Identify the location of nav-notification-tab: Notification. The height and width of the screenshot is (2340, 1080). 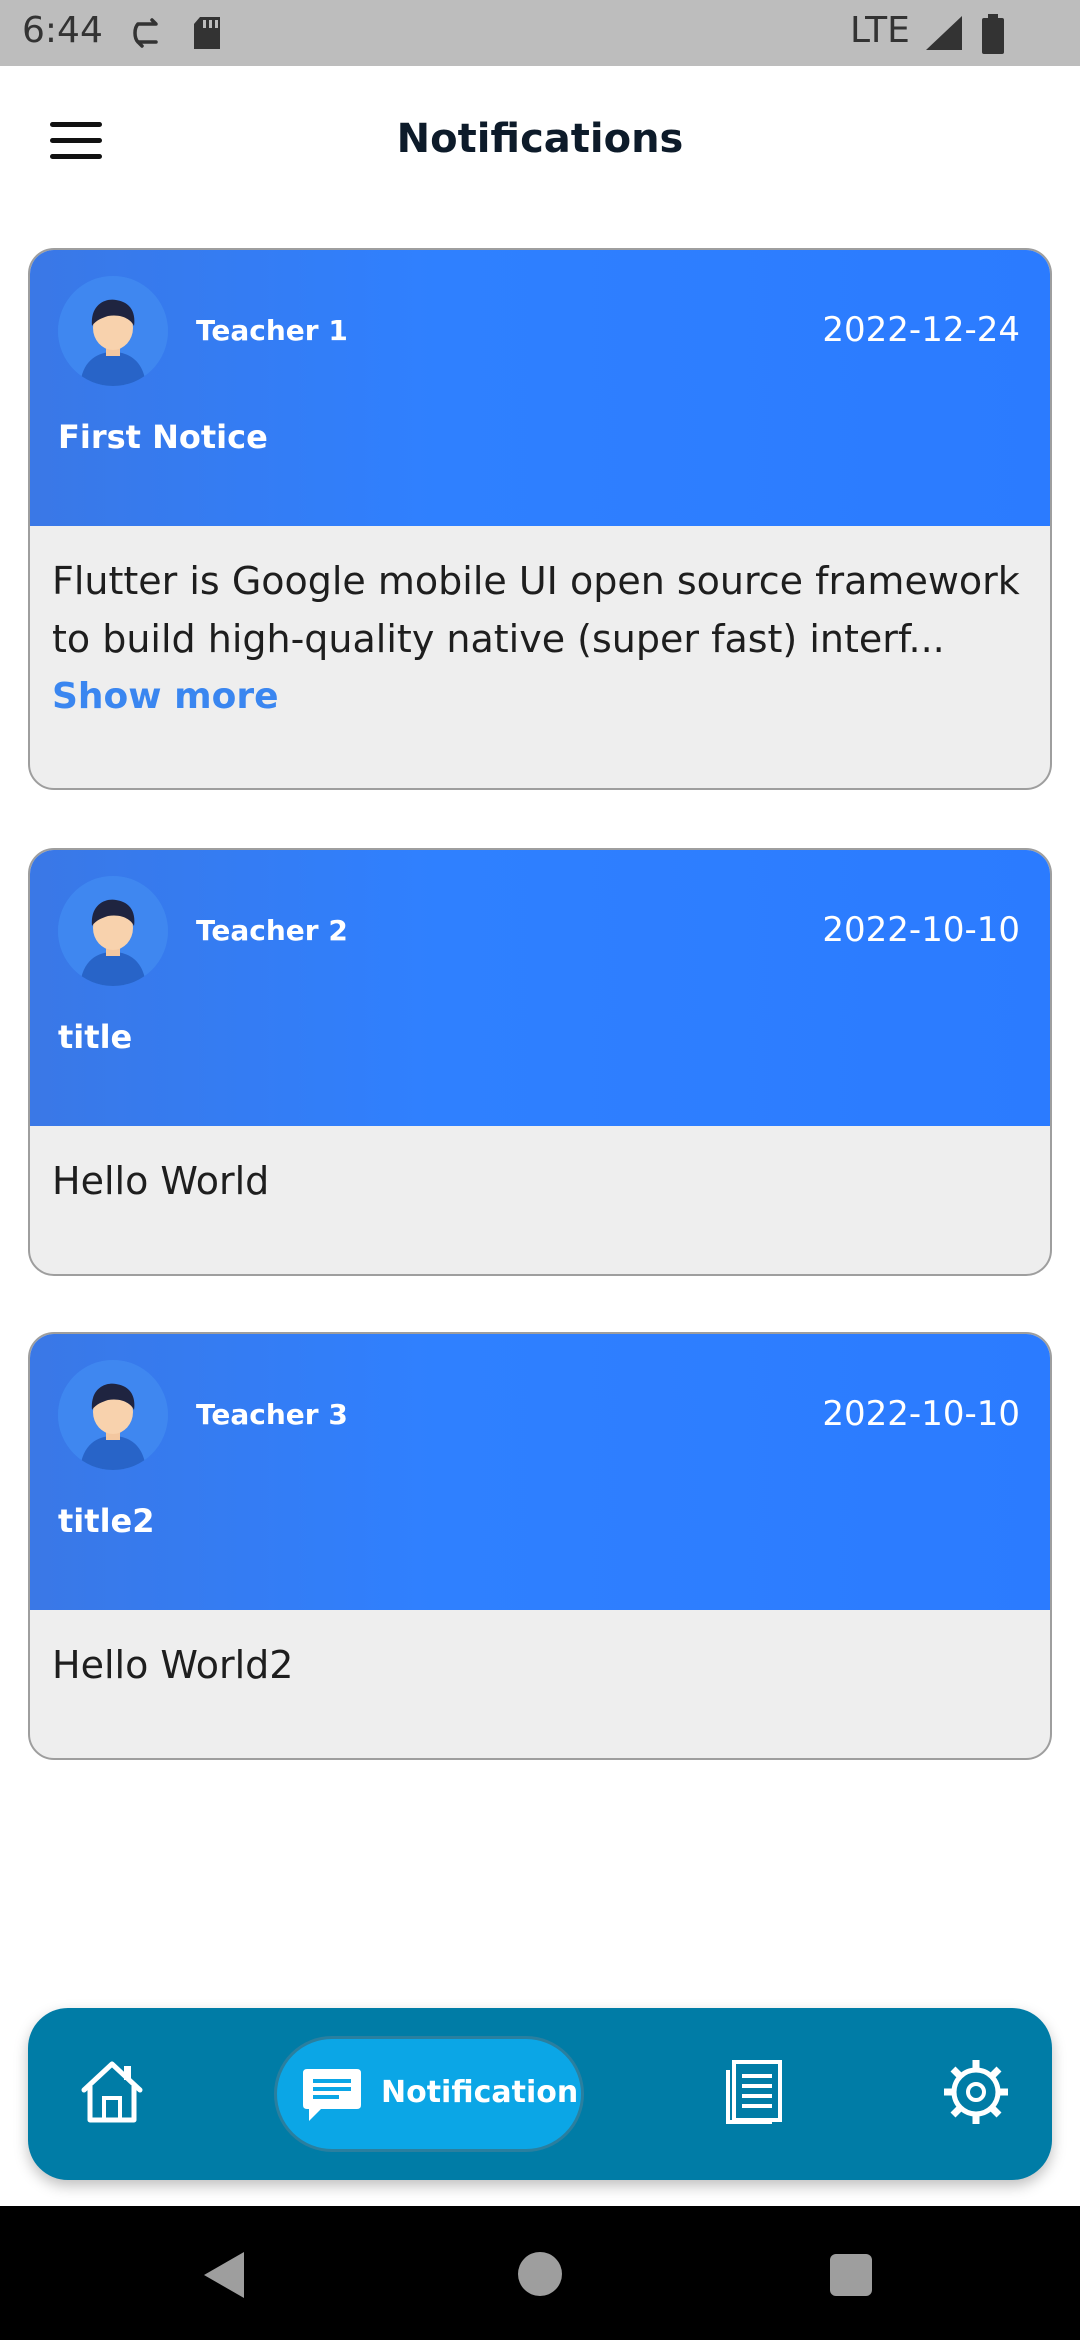
(429, 2094).